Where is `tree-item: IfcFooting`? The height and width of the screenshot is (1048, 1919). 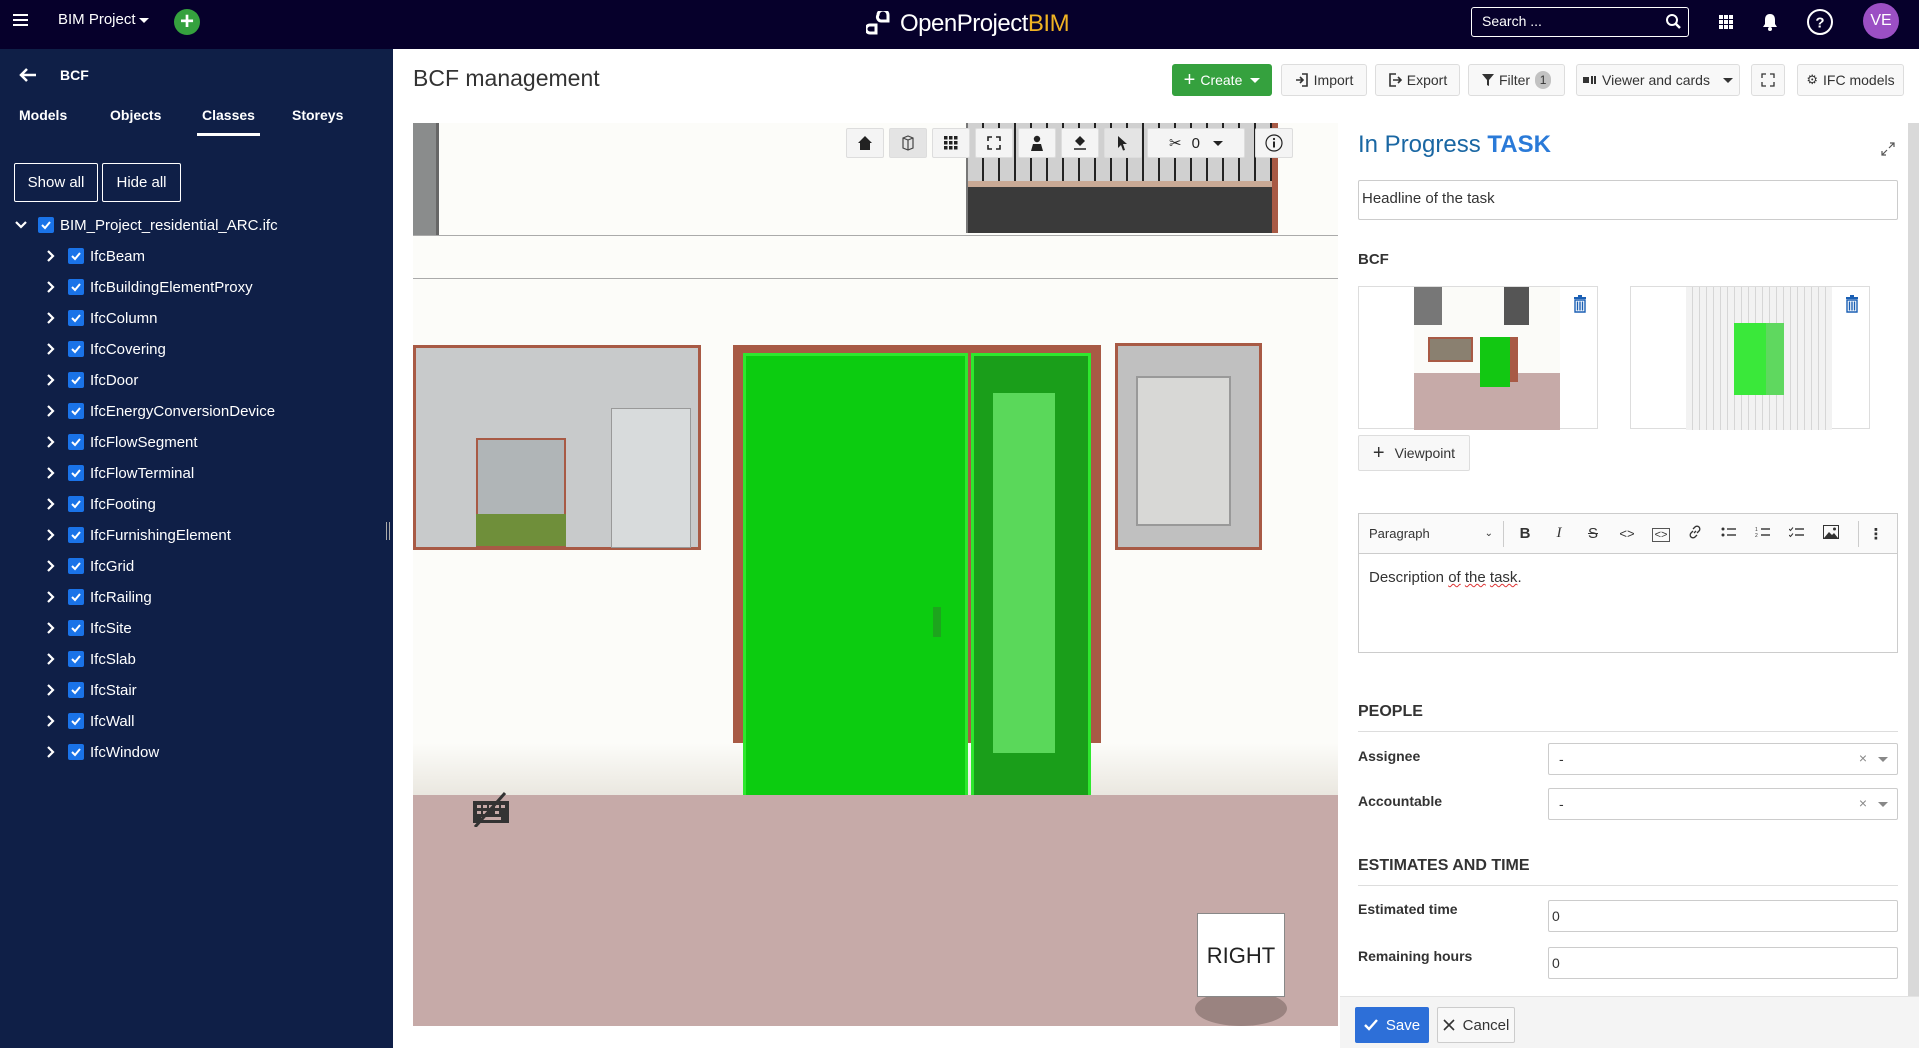 tree-item: IfcFooting is located at coordinates (100, 504).